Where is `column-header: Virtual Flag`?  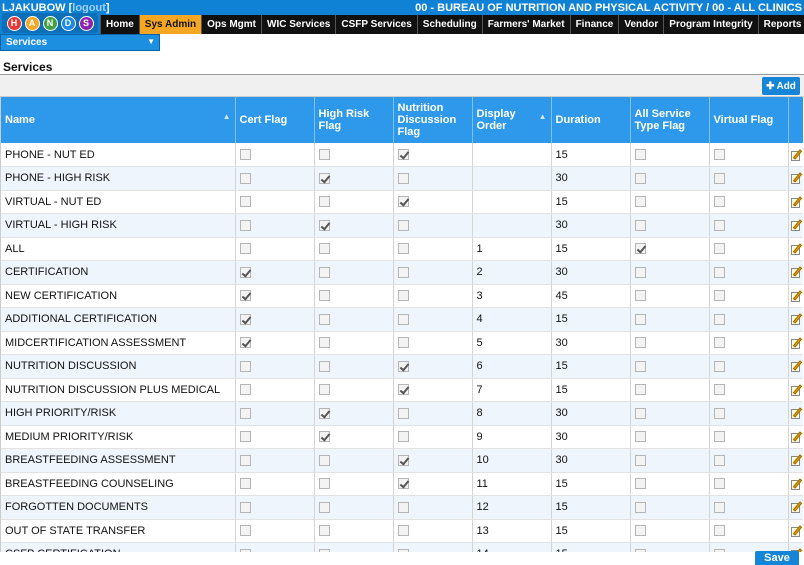
column-header: Virtual Flag is located at coordinates (749, 120).